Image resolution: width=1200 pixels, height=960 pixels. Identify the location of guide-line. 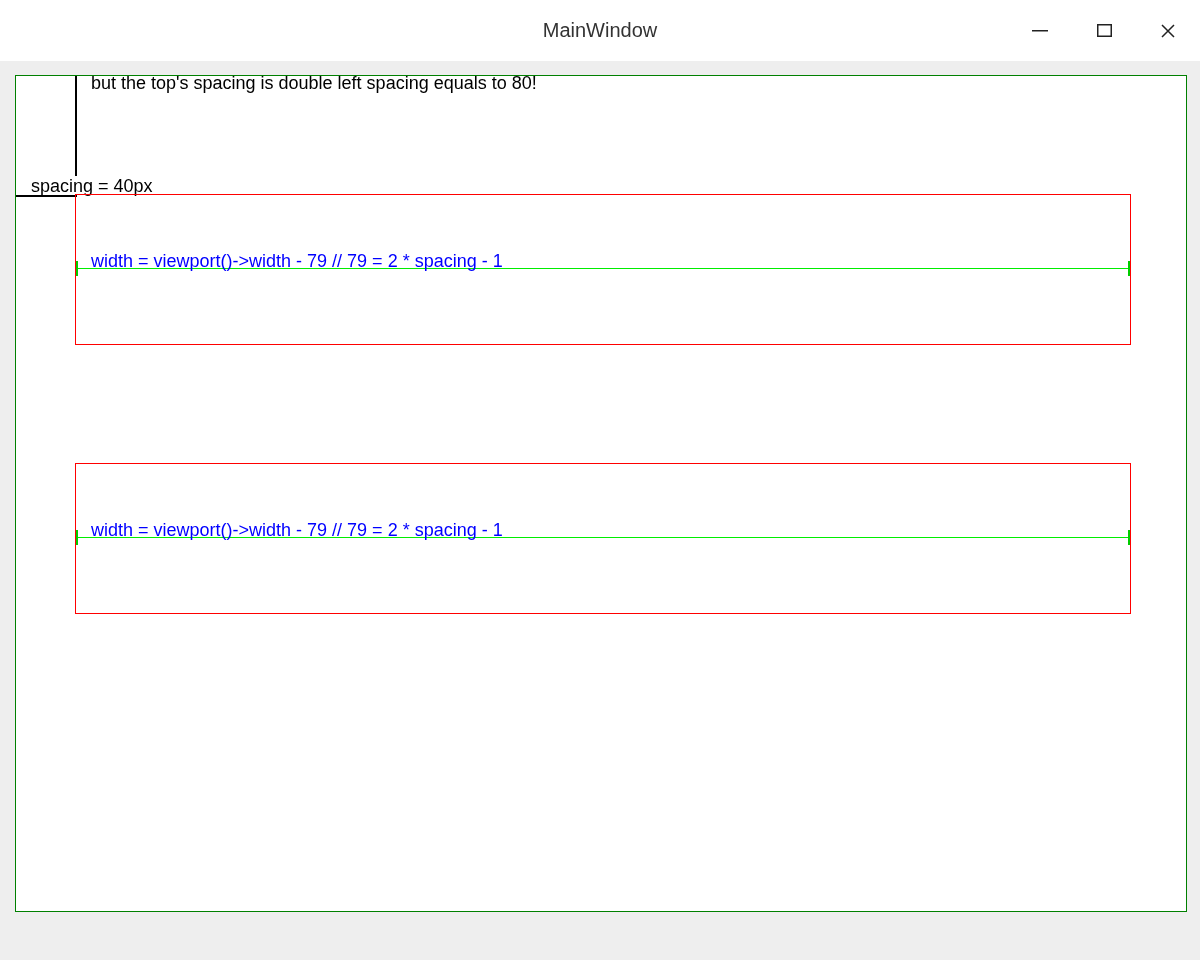
(46, 196).